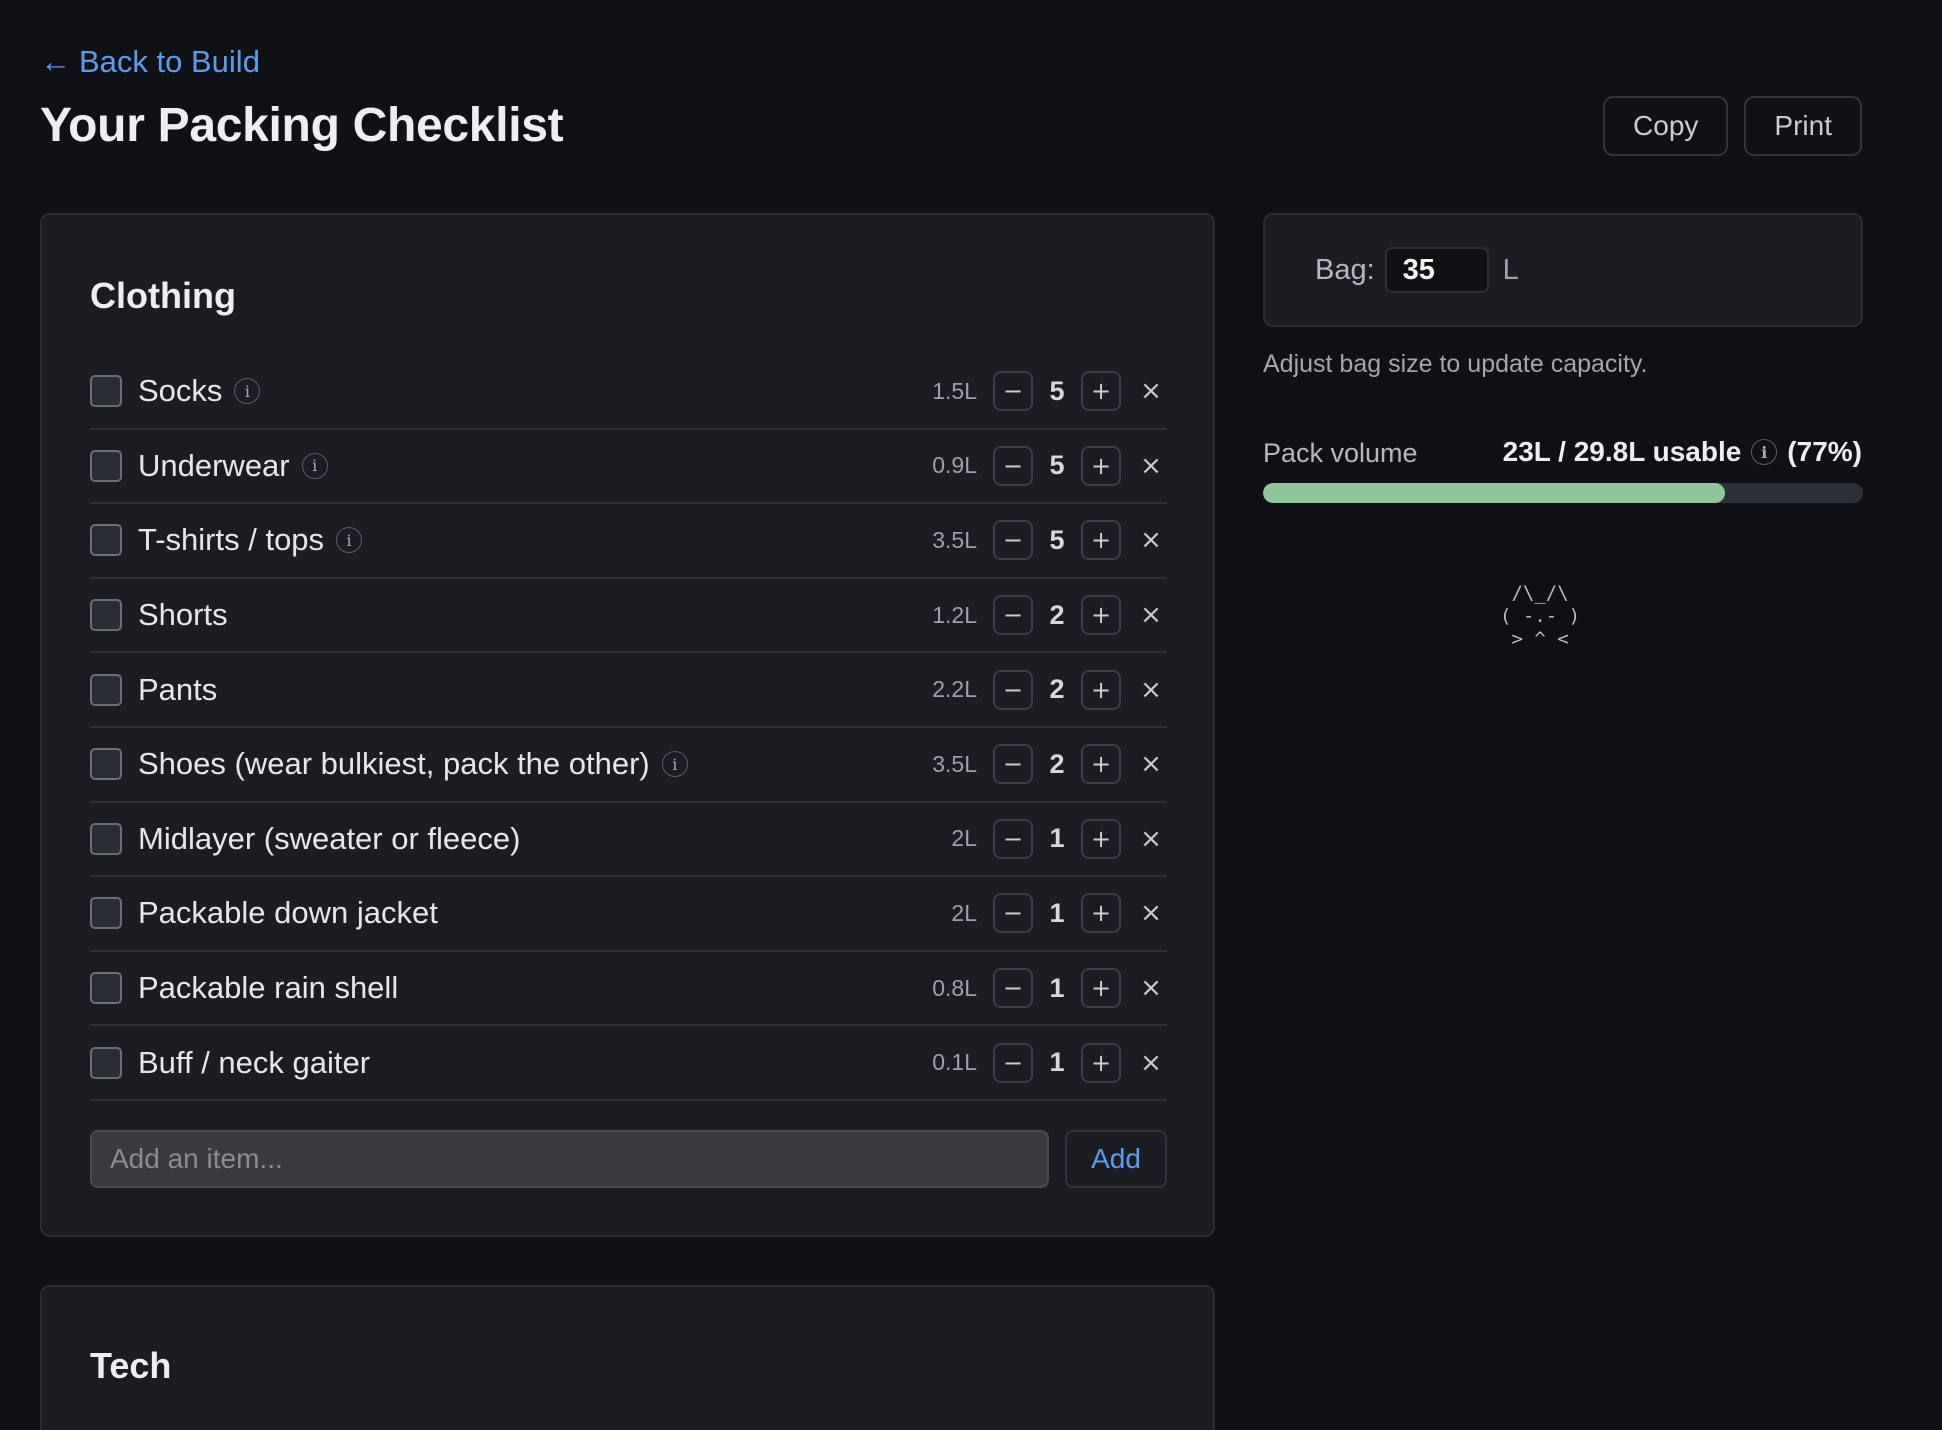 This screenshot has width=1942, height=1430. Describe the element at coordinates (1563, 270) in the screenshot. I see `bag-size-card: Bag: L` at that location.